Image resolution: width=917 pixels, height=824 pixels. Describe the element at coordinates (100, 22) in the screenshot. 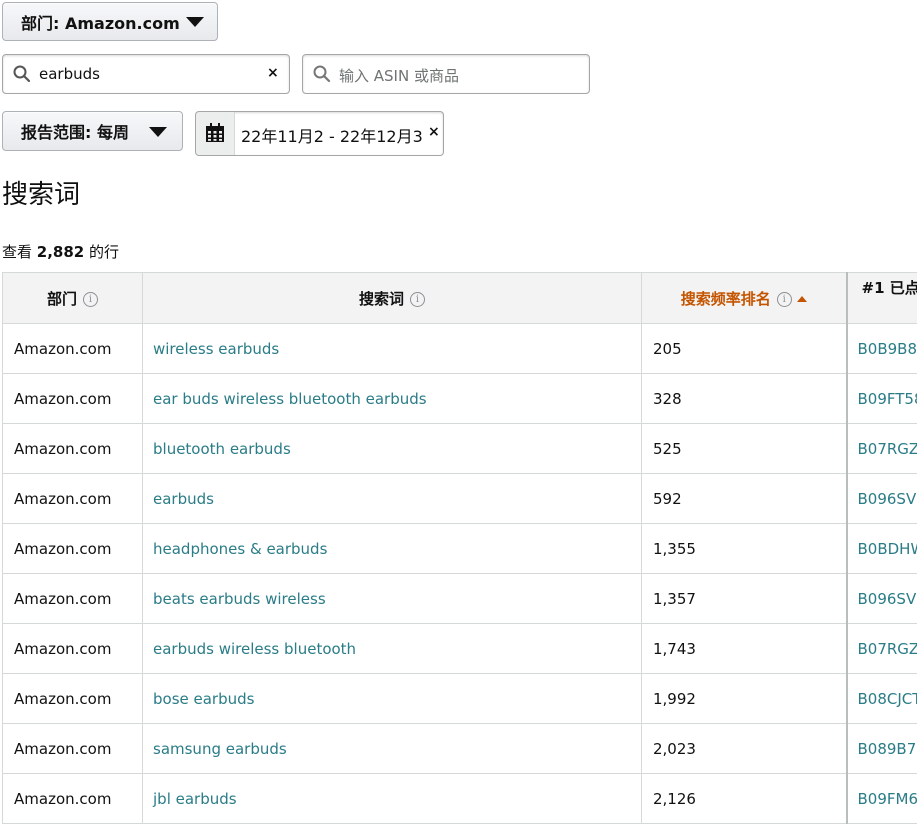

I see `department-dropdown-label: 部门: Amazon.com` at that location.